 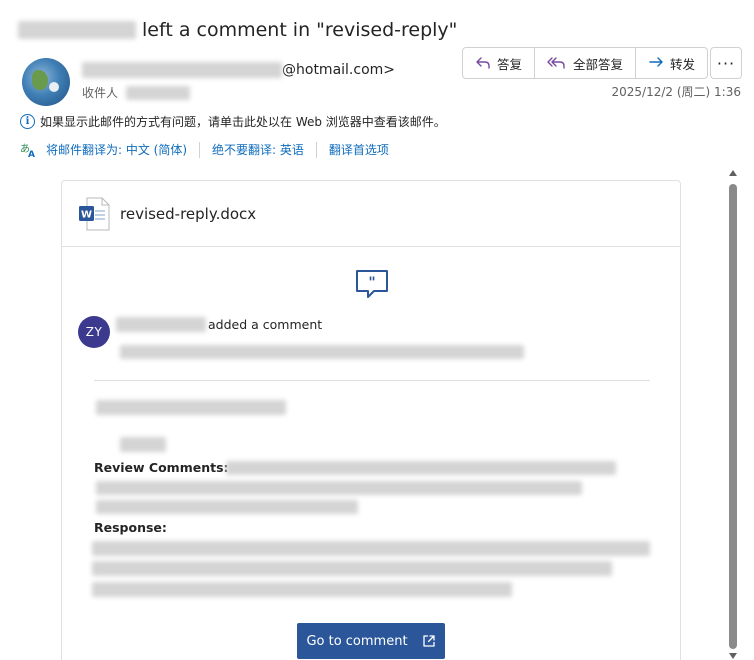 What do you see at coordinates (77, 30) in the screenshot?
I see `redacted-sender-name` at bounding box center [77, 30].